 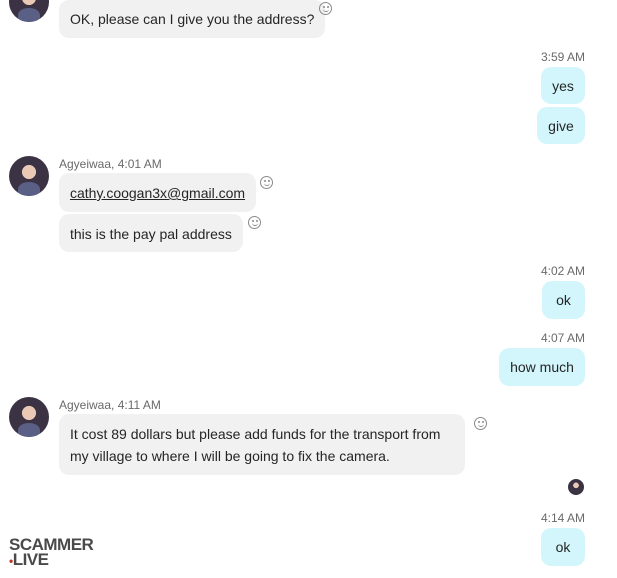 I want to click on outgoing-message: yes, so click(x=563, y=85).